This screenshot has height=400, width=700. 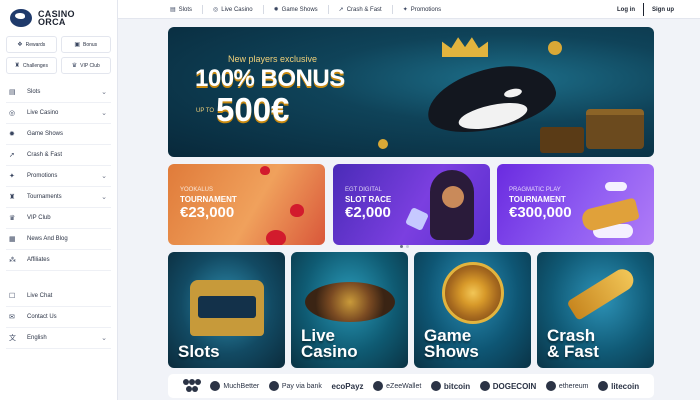 I want to click on cloud-decoration, so click(x=616, y=186).